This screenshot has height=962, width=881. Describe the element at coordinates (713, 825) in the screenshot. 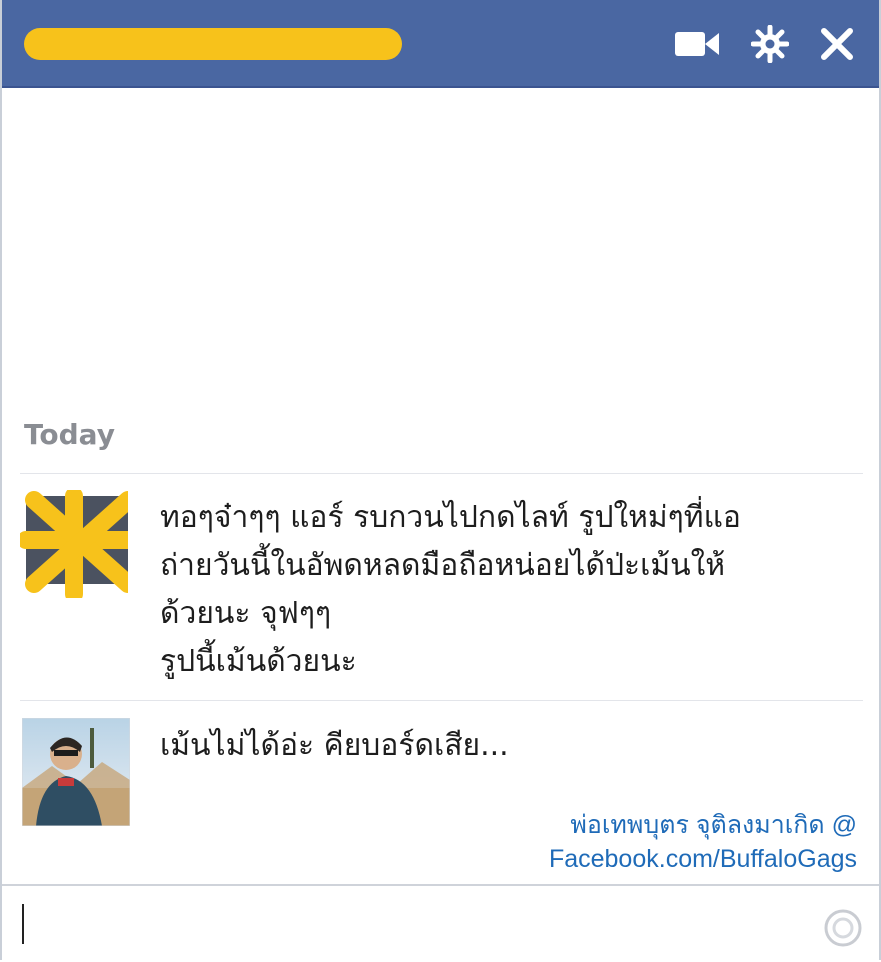

I see `watermark-line: พ่อเทพบุตร จุติลงมาเกิด @` at that location.